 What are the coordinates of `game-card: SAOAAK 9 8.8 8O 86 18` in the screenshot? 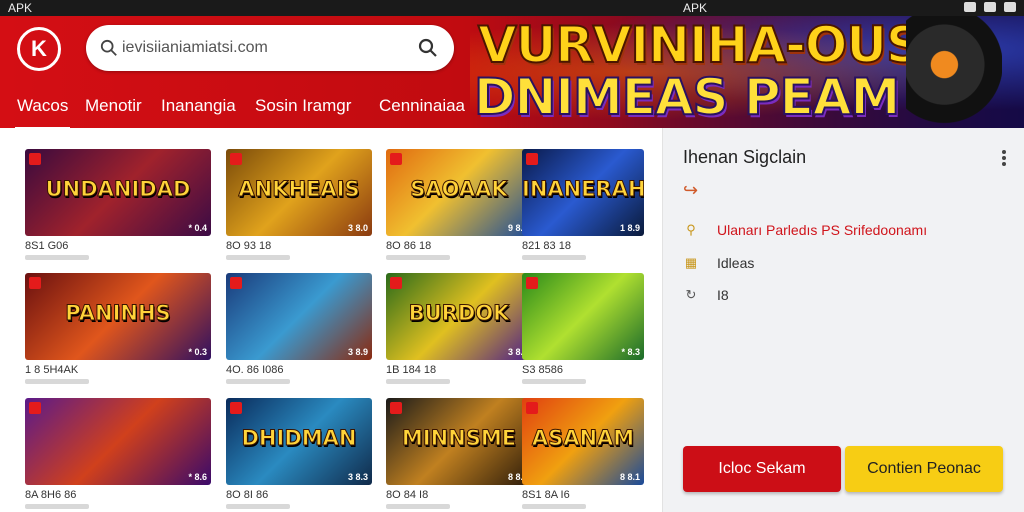 It's located at (459, 204).